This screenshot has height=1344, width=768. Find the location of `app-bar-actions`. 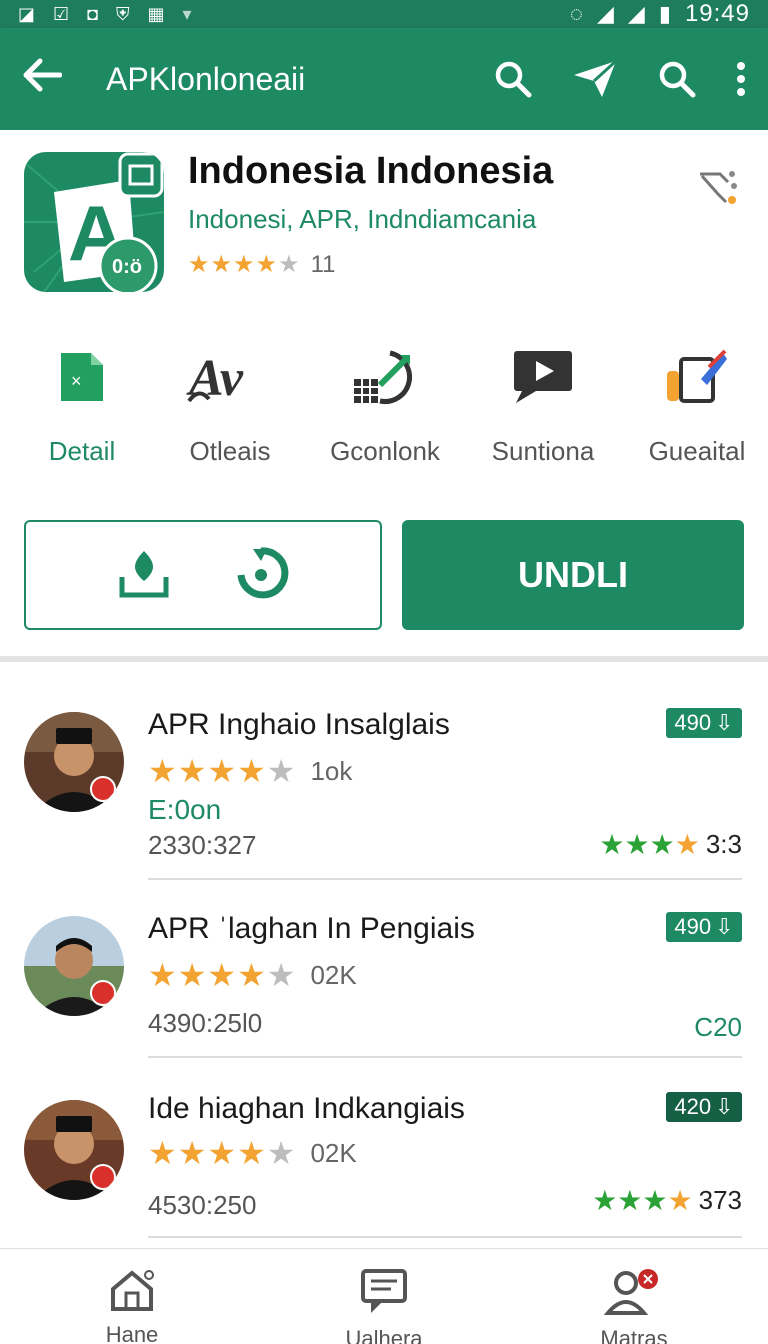

app-bar-actions is located at coordinates (620, 79).